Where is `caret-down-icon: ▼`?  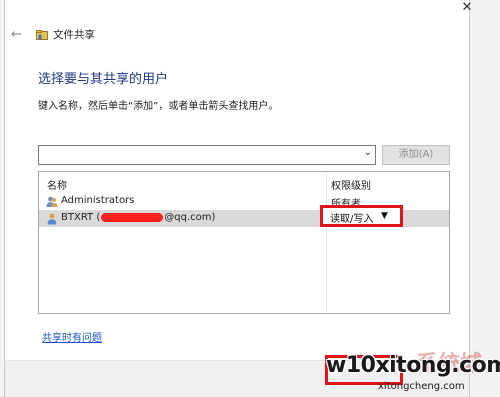
caret-down-icon: ▼ is located at coordinates (384, 216).